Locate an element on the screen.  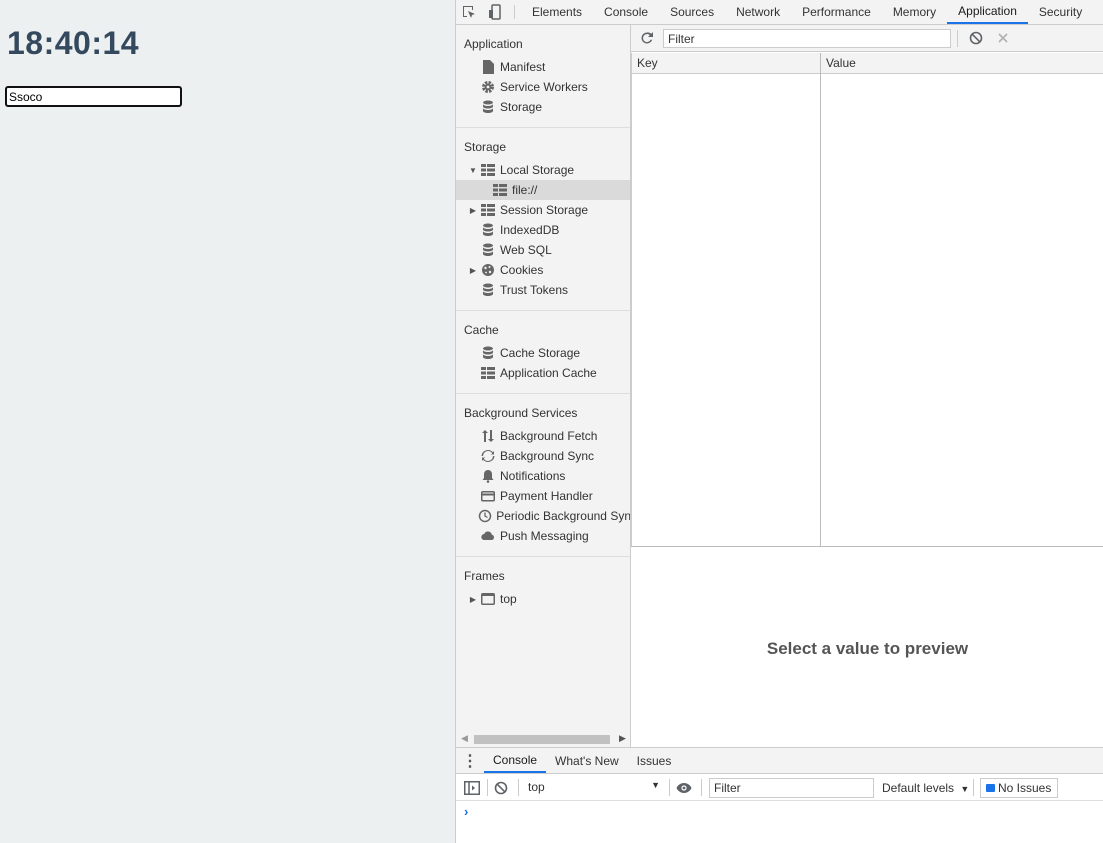
sidebar-item-label: Application Cache is located at coordinates (548, 373).